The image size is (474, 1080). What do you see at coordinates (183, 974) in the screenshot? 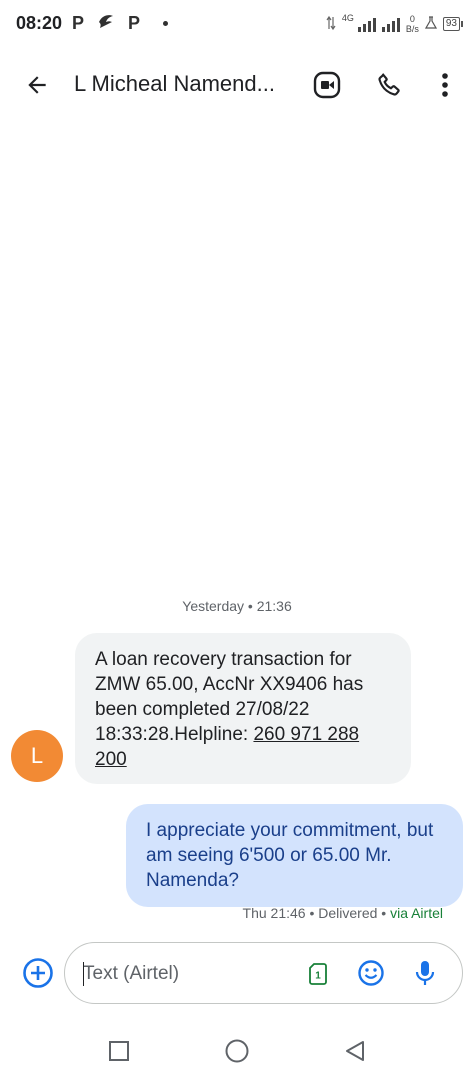
I see `message-input` at bounding box center [183, 974].